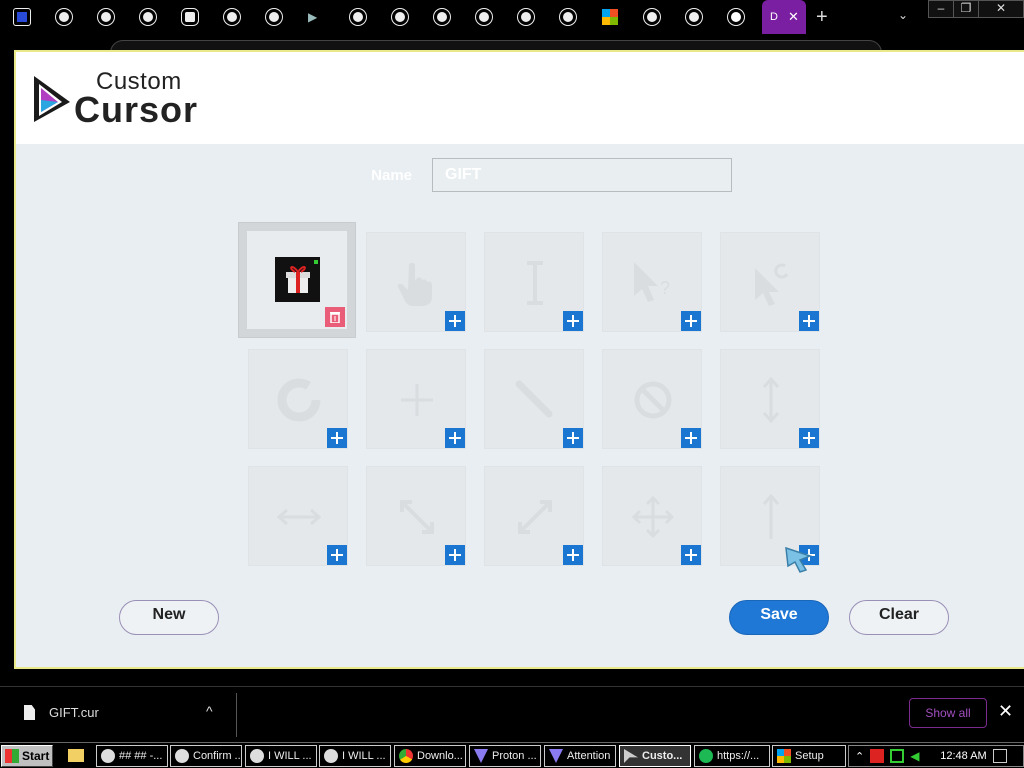 The width and height of the screenshot is (1024, 768). I want to click on taskbar-item: Attention, so click(580, 756).